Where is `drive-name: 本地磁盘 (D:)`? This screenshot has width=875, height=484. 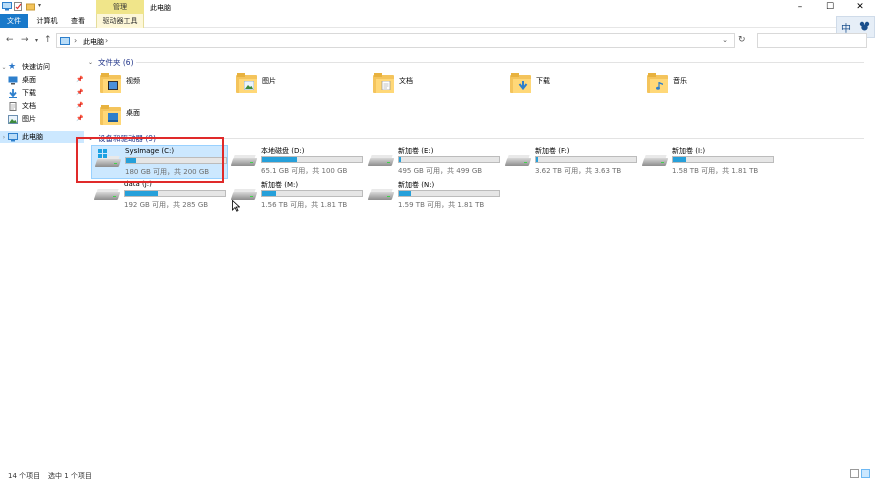 drive-name: 本地磁盘 (D:) is located at coordinates (283, 151).